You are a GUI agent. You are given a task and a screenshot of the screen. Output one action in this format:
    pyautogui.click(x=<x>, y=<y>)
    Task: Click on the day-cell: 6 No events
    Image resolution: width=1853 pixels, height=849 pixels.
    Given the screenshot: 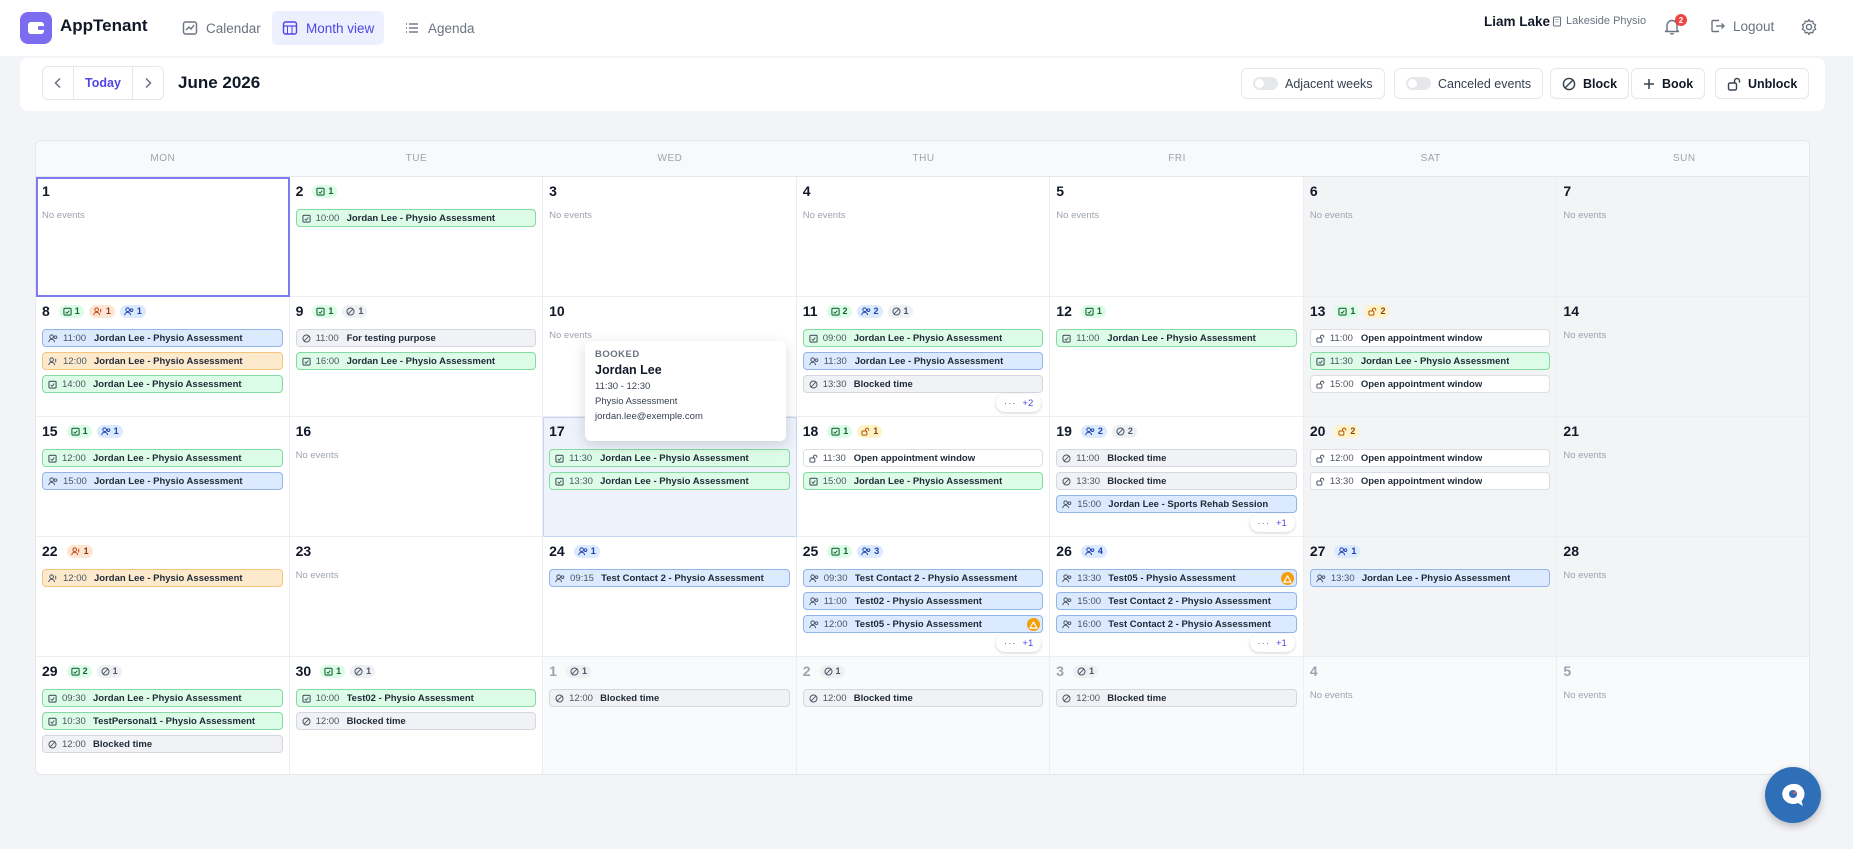 What is the action you would take?
    pyautogui.click(x=1430, y=237)
    